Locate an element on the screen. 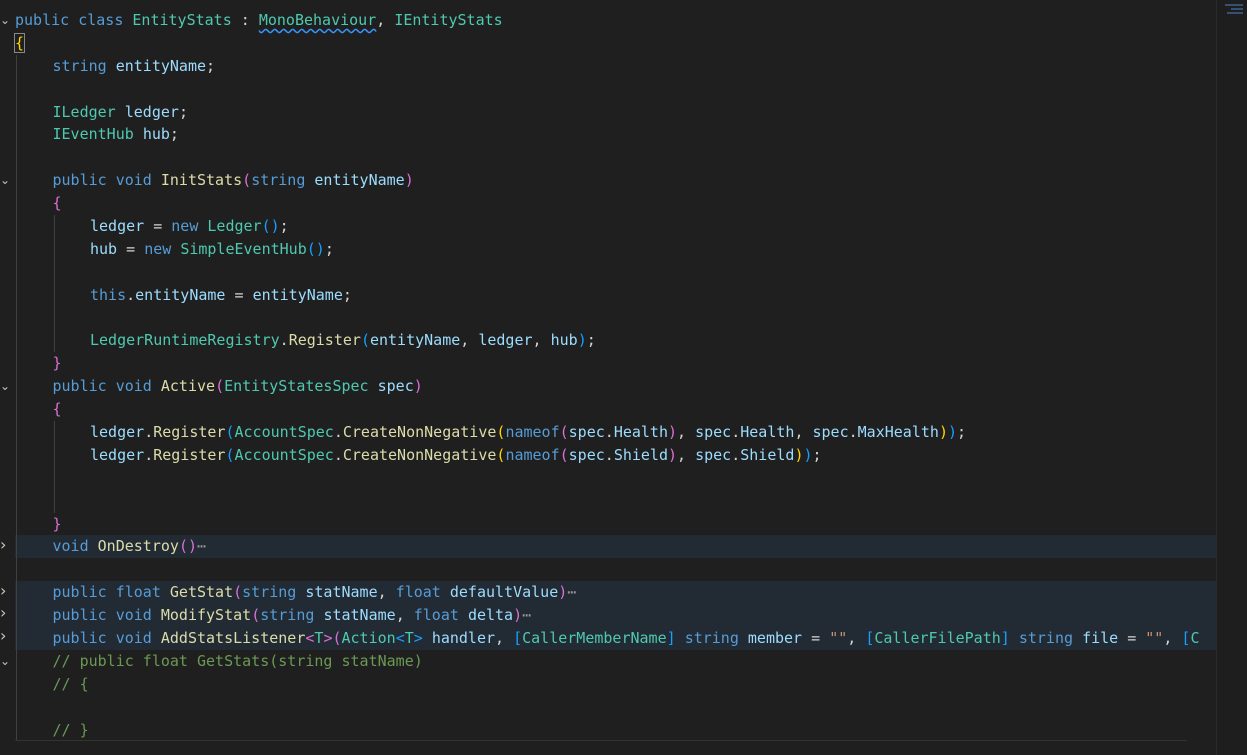 The height and width of the screenshot is (755, 1247). code-line: // } is located at coordinates (616, 730).